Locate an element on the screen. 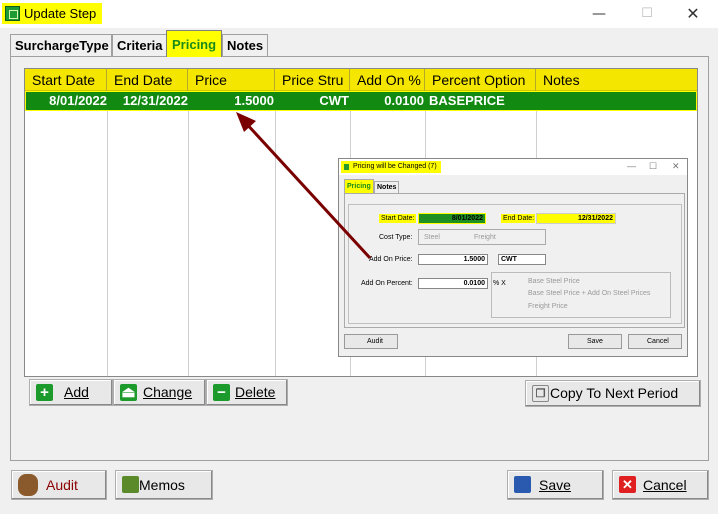  cancel-button-label: Cancel is located at coordinates (665, 485).